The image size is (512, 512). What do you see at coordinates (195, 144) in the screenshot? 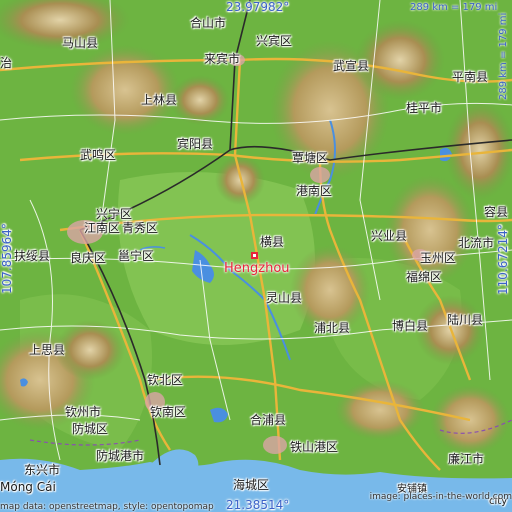
I see `place-binyang-xian: 宾阳县` at bounding box center [195, 144].